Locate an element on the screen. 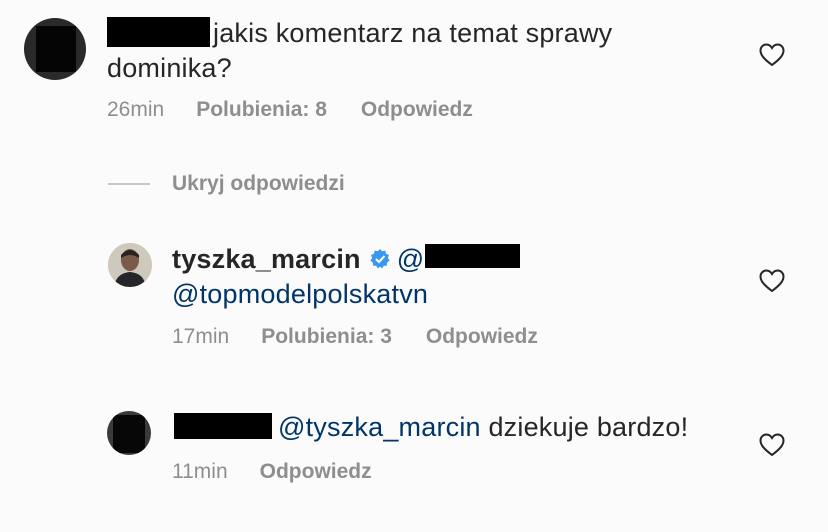  comment-header: tyszka_marcin @ is located at coordinates (298, 259).